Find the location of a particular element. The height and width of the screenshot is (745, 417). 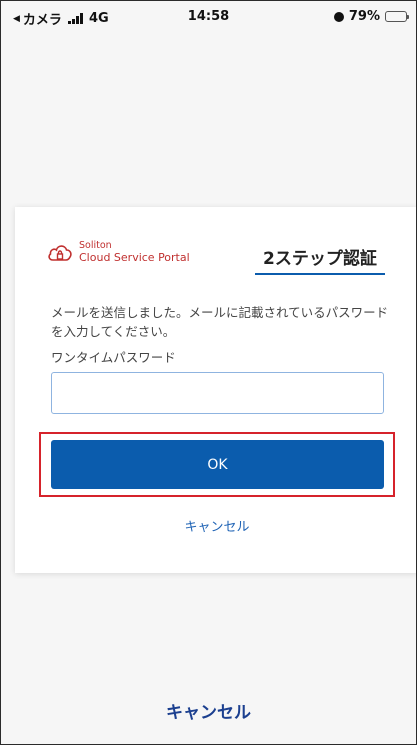

dialog-title: 2ステップ認証 is located at coordinates (320, 259).